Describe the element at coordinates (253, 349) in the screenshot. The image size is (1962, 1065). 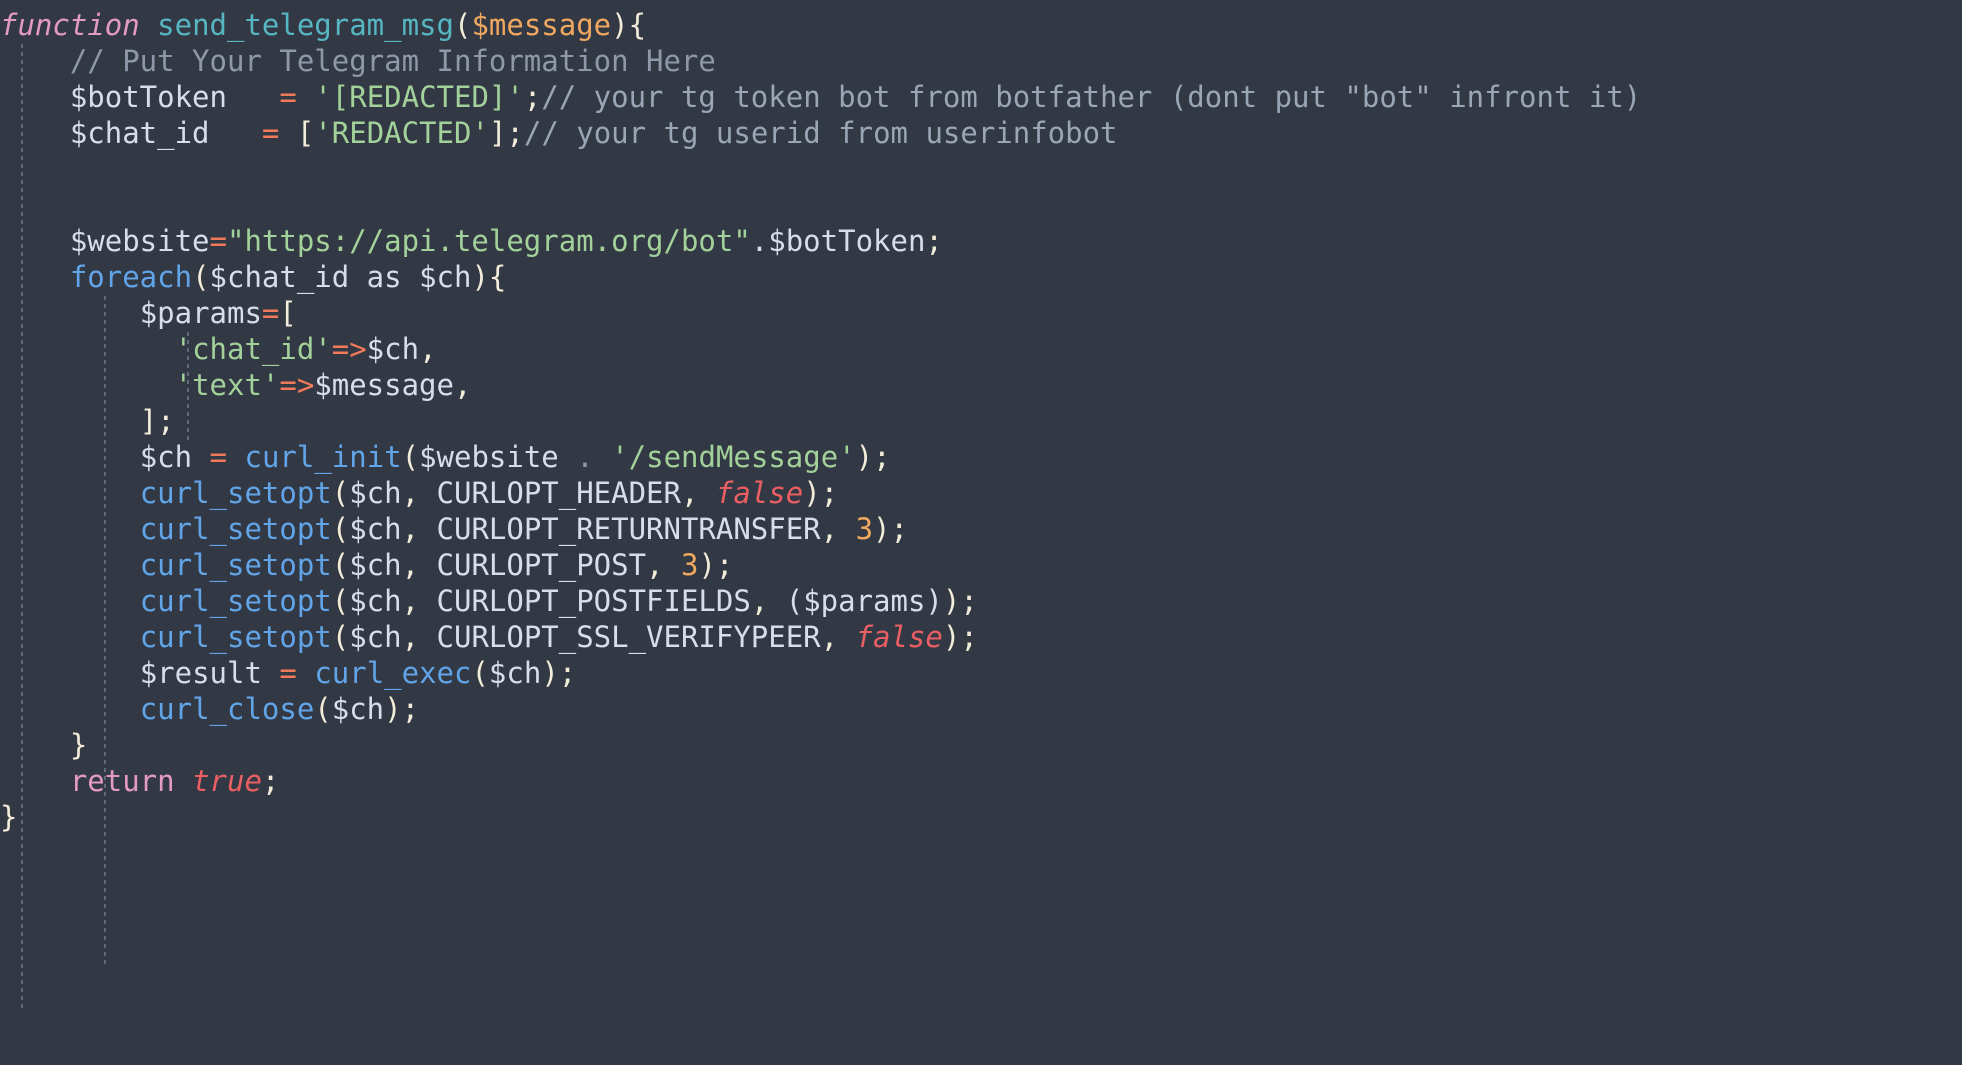
I see `token-string-key-chatid: 'chat_id'` at that location.